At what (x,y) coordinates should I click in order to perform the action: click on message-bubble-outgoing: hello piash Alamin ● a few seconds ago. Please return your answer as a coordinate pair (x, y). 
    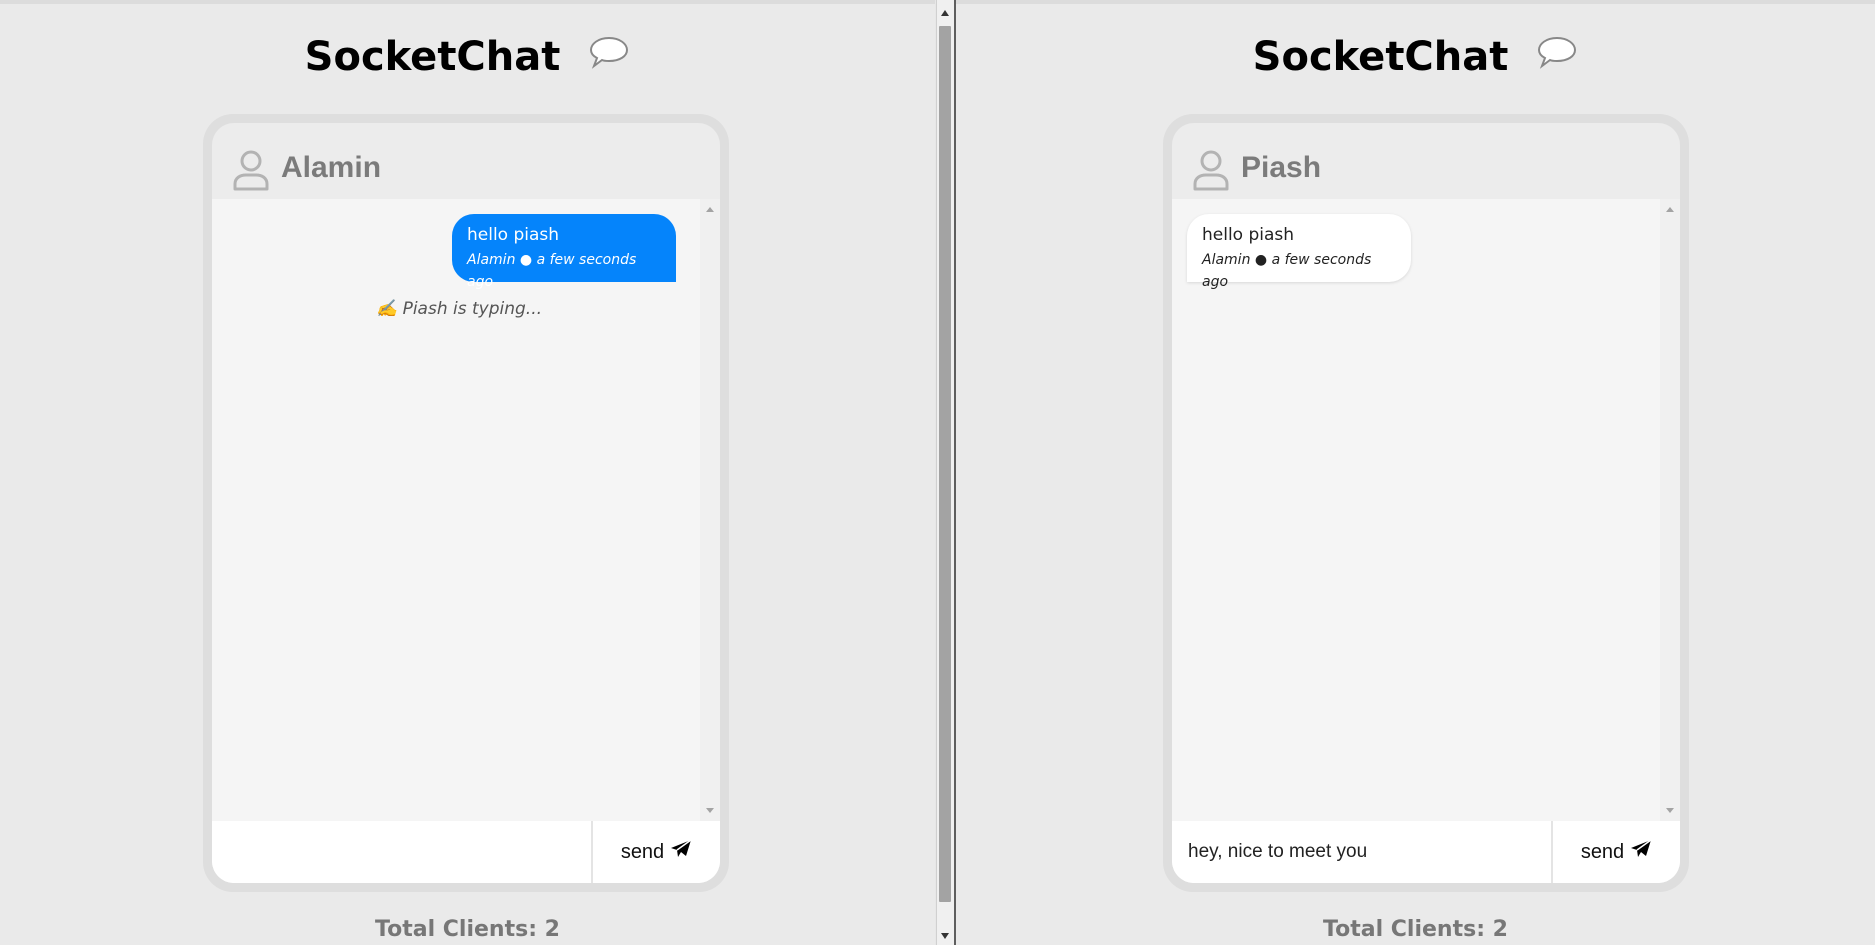
    Looking at the image, I should click on (564, 252).